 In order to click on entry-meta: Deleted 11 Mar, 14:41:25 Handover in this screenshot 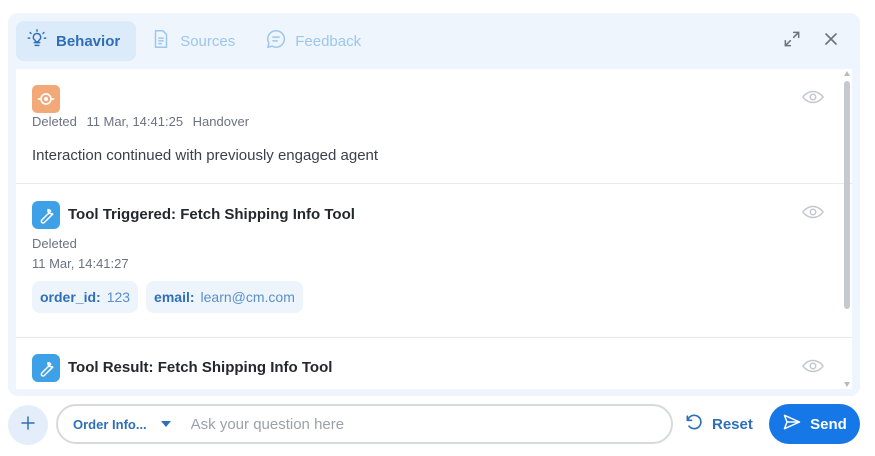, I will do `click(143, 121)`.